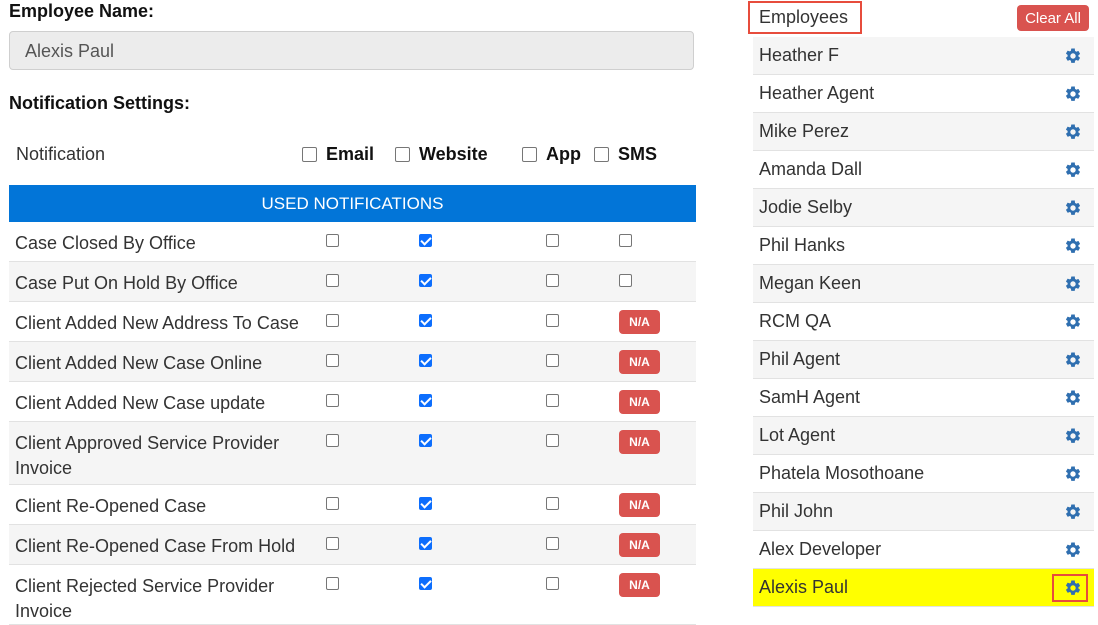 The height and width of the screenshot is (625, 1098). Describe the element at coordinates (145, 598) in the screenshot. I see `notification-name: Client Rejected Service Provider Invoice` at that location.